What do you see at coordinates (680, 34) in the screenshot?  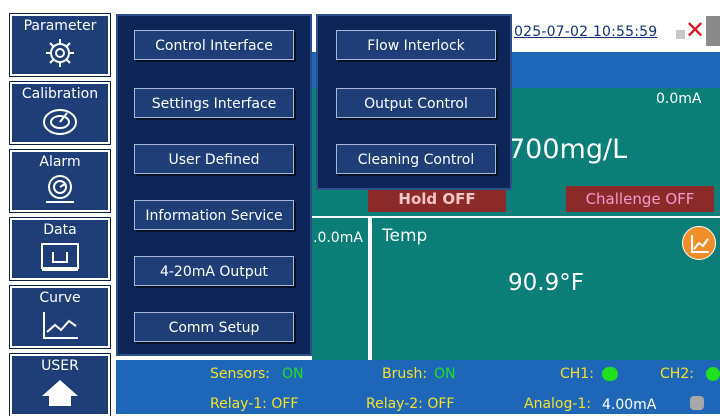 I see `status-square-icon` at bounding box center [680, 34].